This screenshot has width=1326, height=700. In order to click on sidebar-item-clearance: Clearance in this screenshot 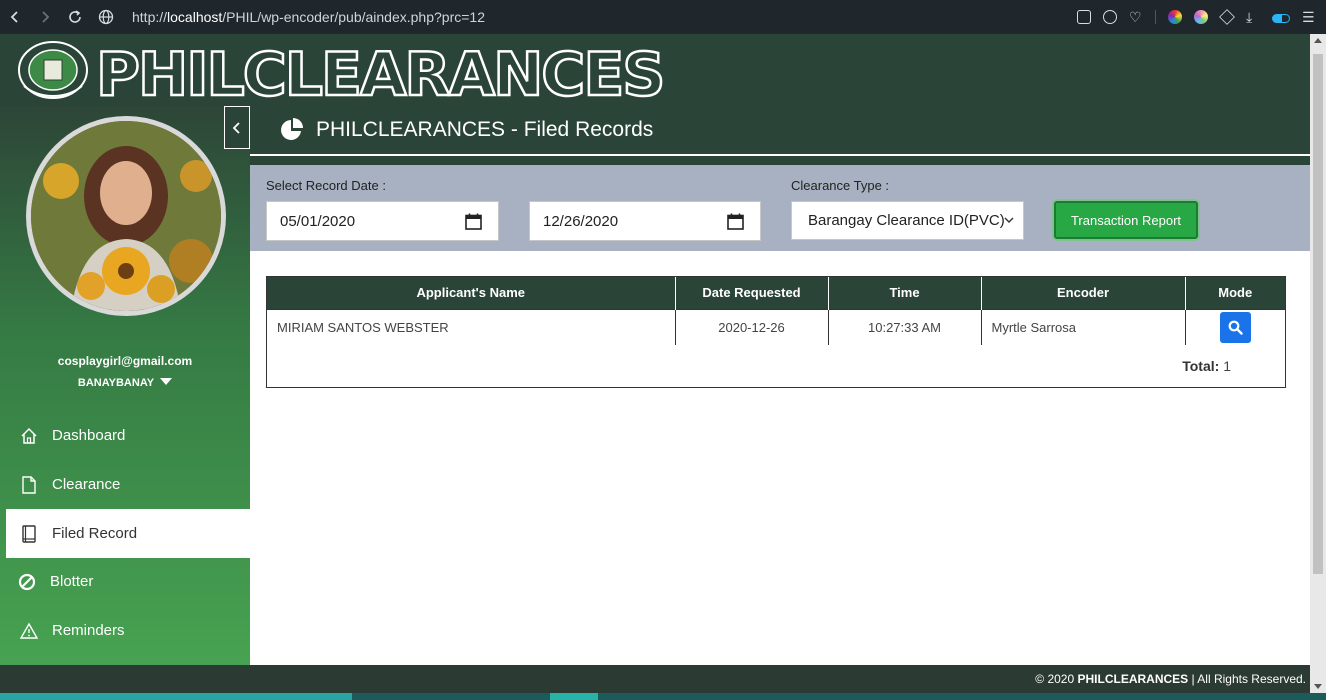, I will do `click(128, 484)`.